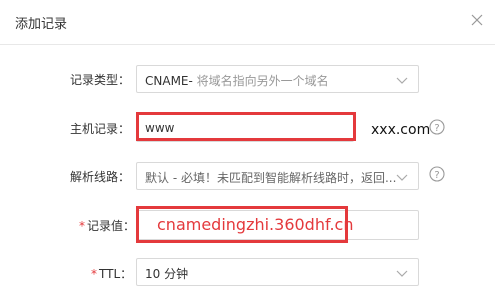 The image size is (495, 306). What do you see at coordinates (477, 20) in the screenshot?
I see `close-icon` at bounding box center [477, 20].